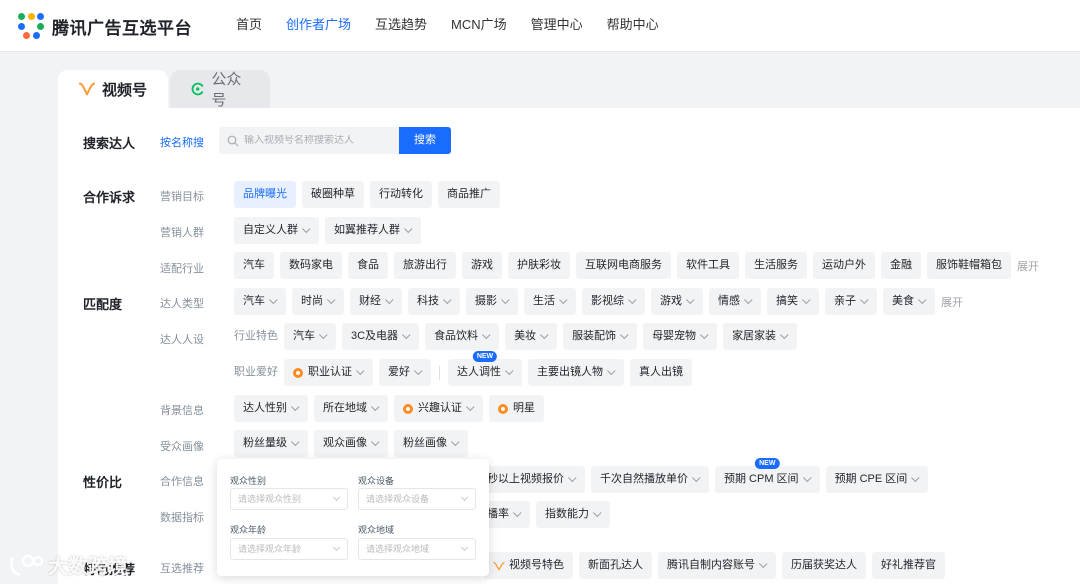  I want to click on type-dropdown: 摄影, so click(492, 301).